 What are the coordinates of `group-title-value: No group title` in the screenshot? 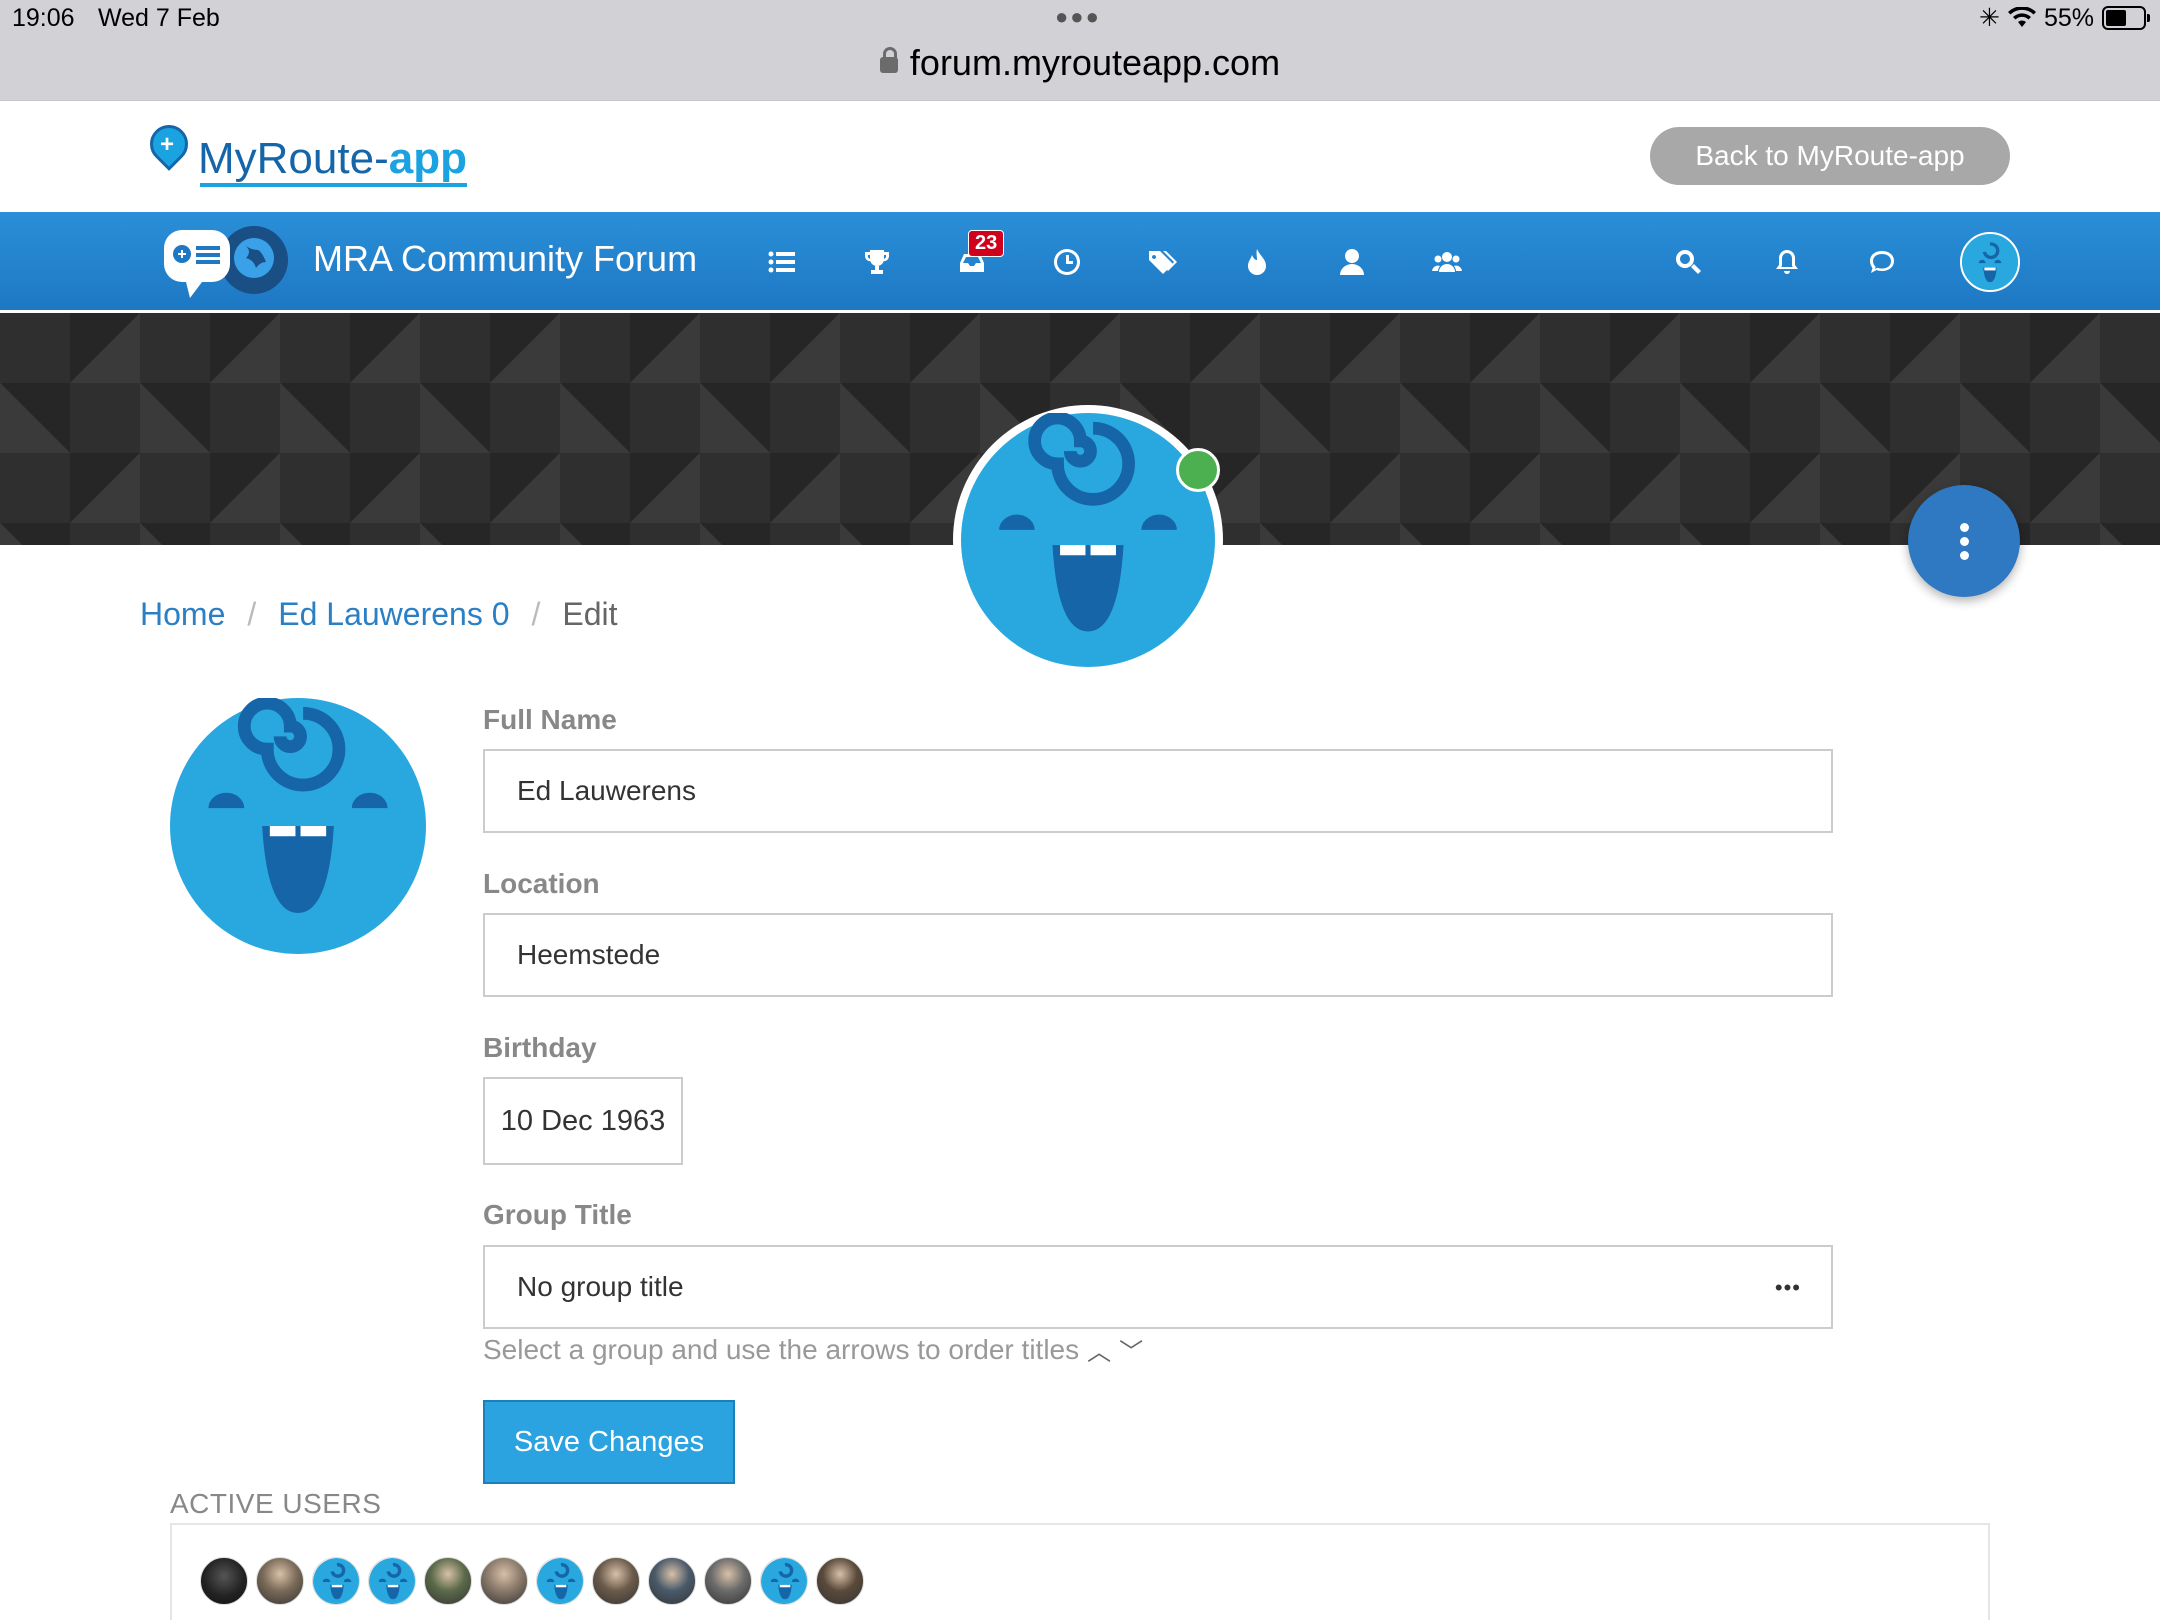 It's located at (600, 1286).